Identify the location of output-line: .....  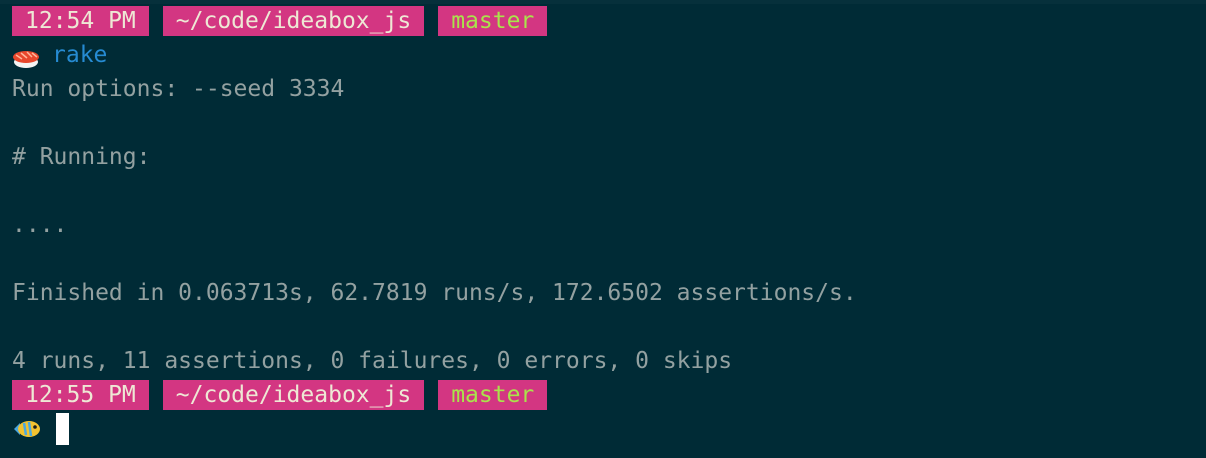
(40, 225).